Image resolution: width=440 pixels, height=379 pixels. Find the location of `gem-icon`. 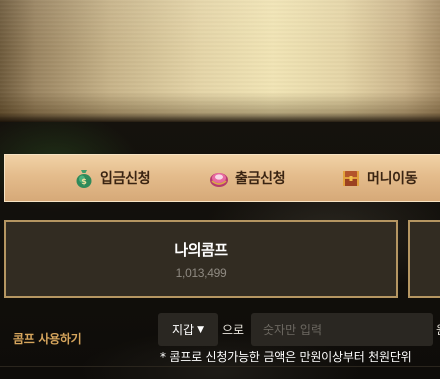

gem-icon is located at coordinates (219, 178).